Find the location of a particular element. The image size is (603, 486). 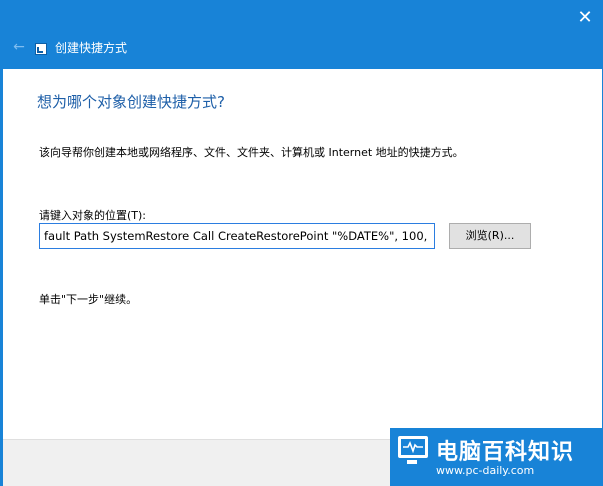

monitor-stand is located at coordinates (412, 462).